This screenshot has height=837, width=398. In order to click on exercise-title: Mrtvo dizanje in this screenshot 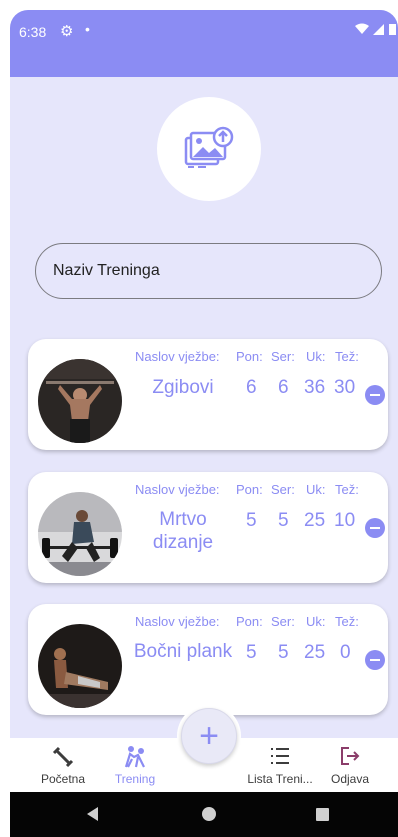, I will do `click(183, 531)`.